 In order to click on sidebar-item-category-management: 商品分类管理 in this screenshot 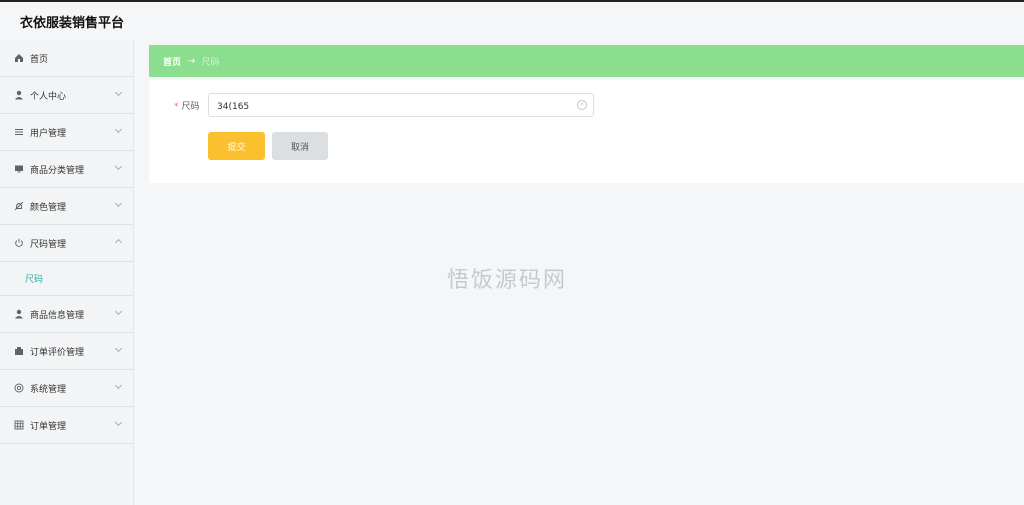, I will do `click(66, 169)`.